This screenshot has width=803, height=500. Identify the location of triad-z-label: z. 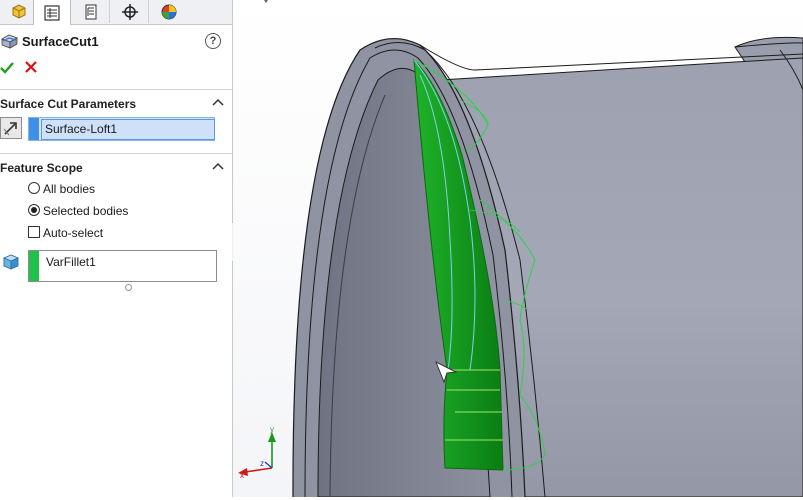
(262, 463).